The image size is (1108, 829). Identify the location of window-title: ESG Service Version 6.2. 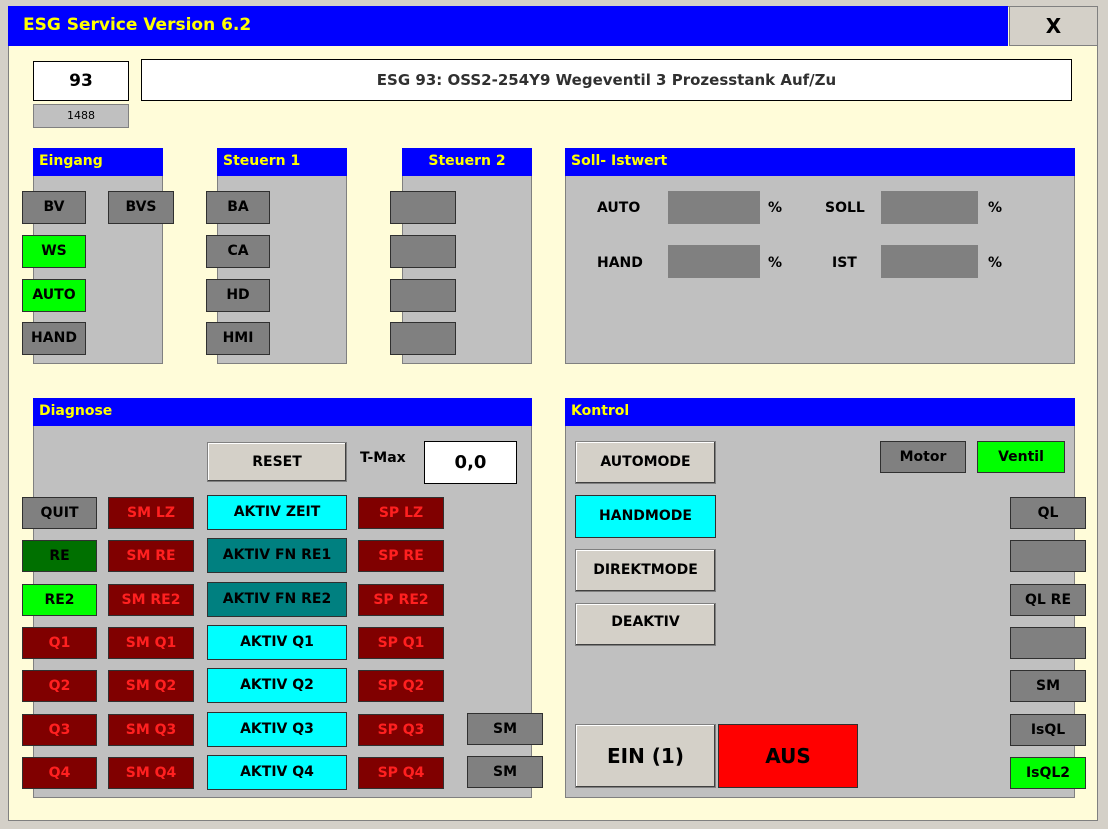
(137, 25).